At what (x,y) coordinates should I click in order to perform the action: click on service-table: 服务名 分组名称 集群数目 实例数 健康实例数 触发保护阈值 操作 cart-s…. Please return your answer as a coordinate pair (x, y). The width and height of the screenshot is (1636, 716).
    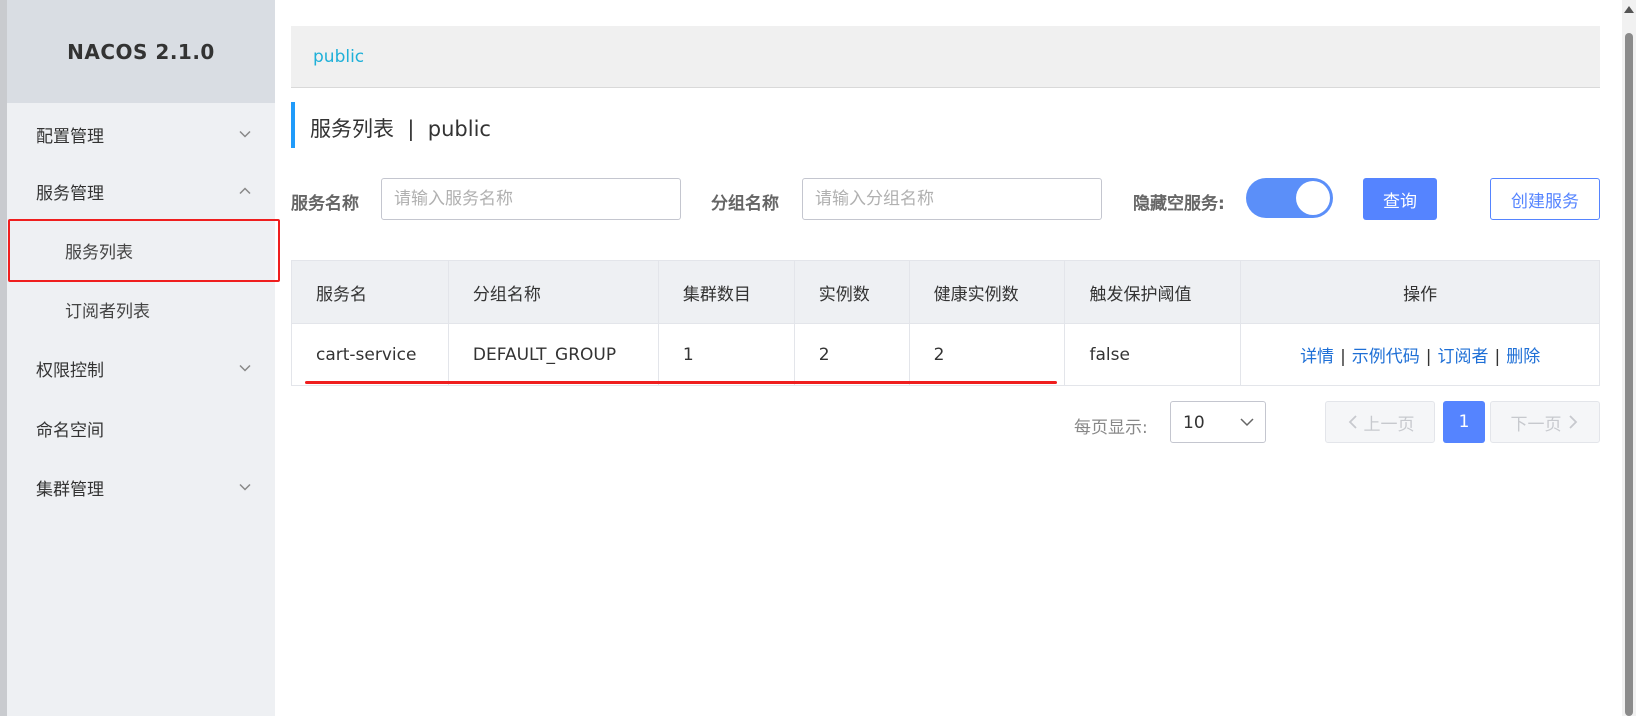
    Looking at the image, I should click on (945, 323).